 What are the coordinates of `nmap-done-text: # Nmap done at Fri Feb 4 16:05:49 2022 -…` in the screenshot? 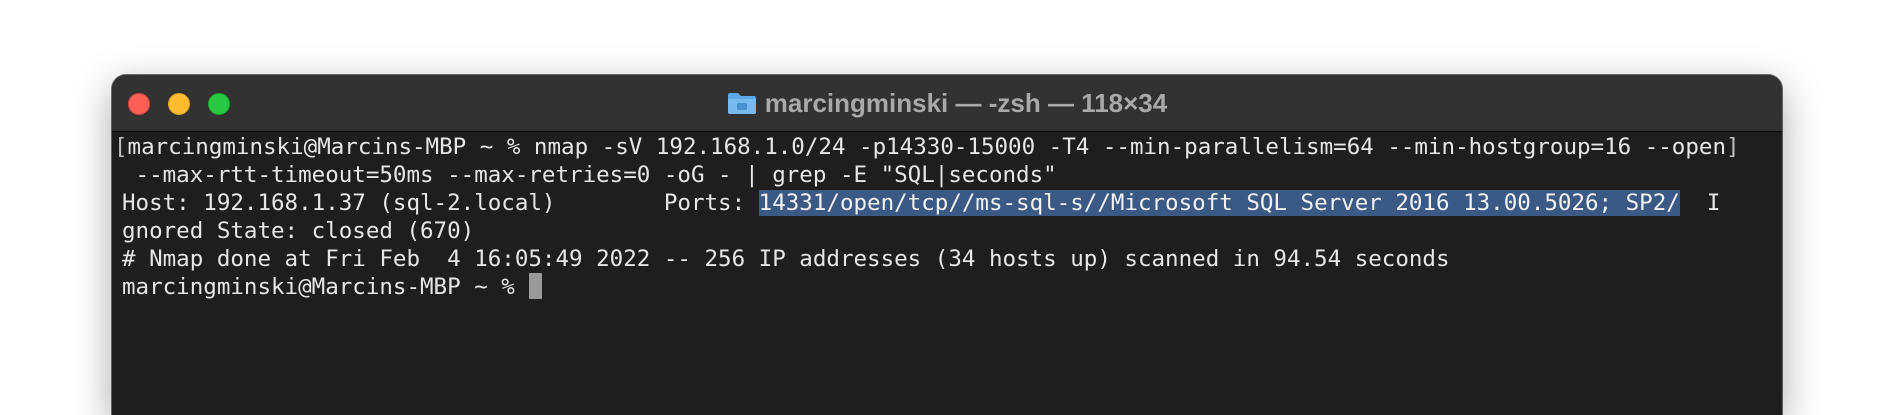 It's located at (786, 259).